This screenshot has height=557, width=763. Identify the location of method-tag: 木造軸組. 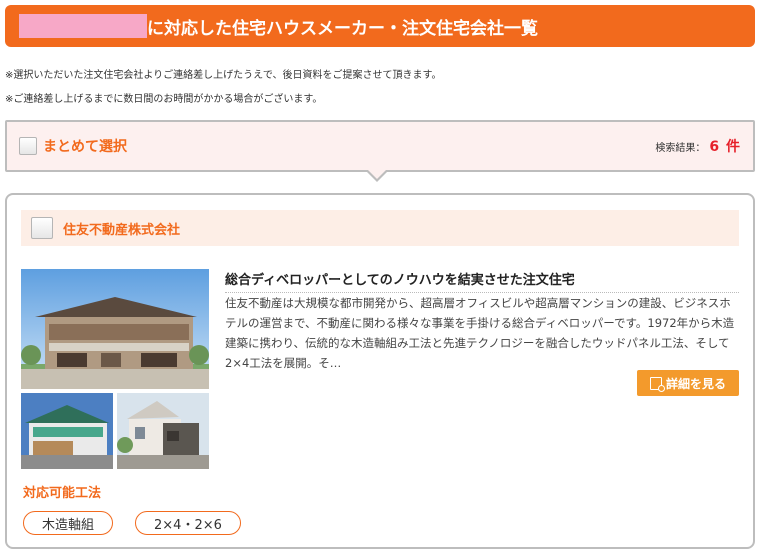
(68, 523).